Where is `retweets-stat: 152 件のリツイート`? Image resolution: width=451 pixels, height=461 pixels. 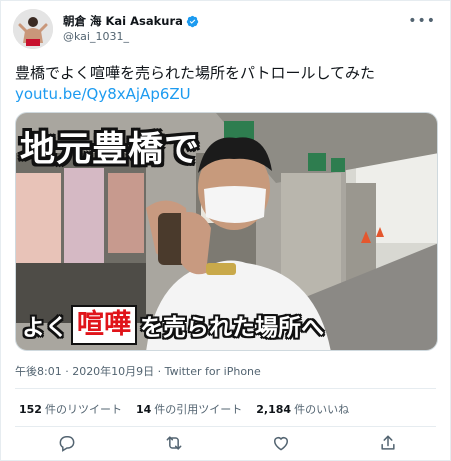 retweets-stat: 152 件のリツイート is located at coordinates (70, 409).